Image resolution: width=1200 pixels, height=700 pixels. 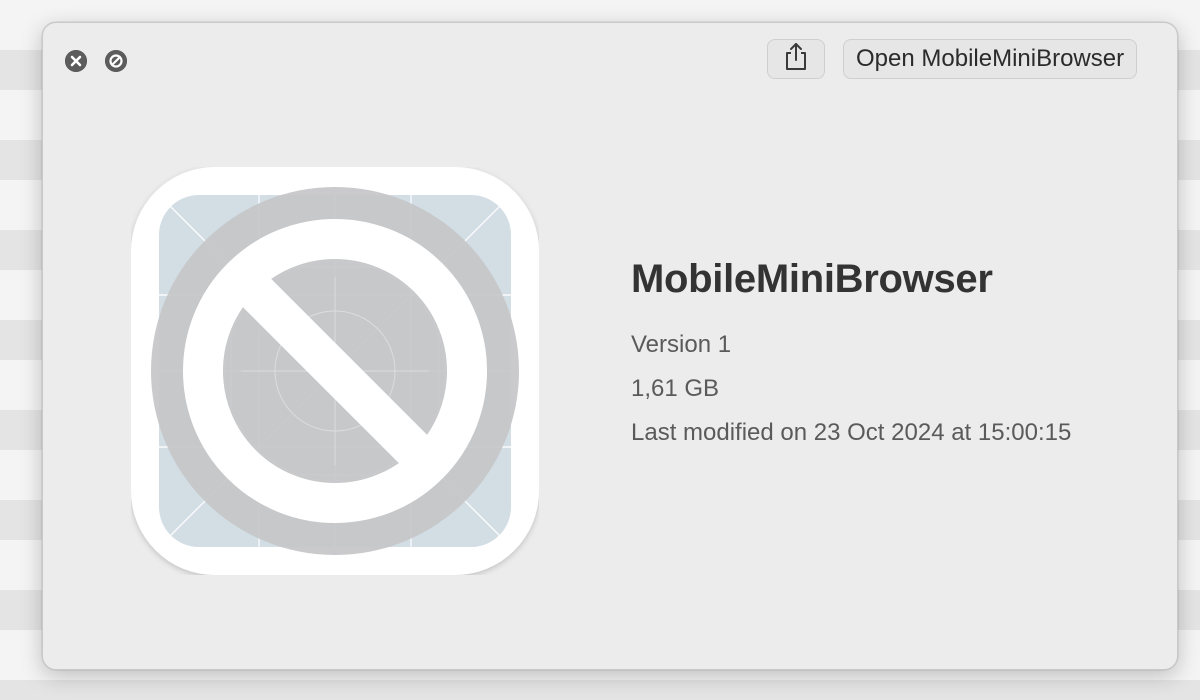 What do you see at coordinates (681, 344) in the screenshot?
I see `app-version: Version 1` at bounding box center [681, 344].